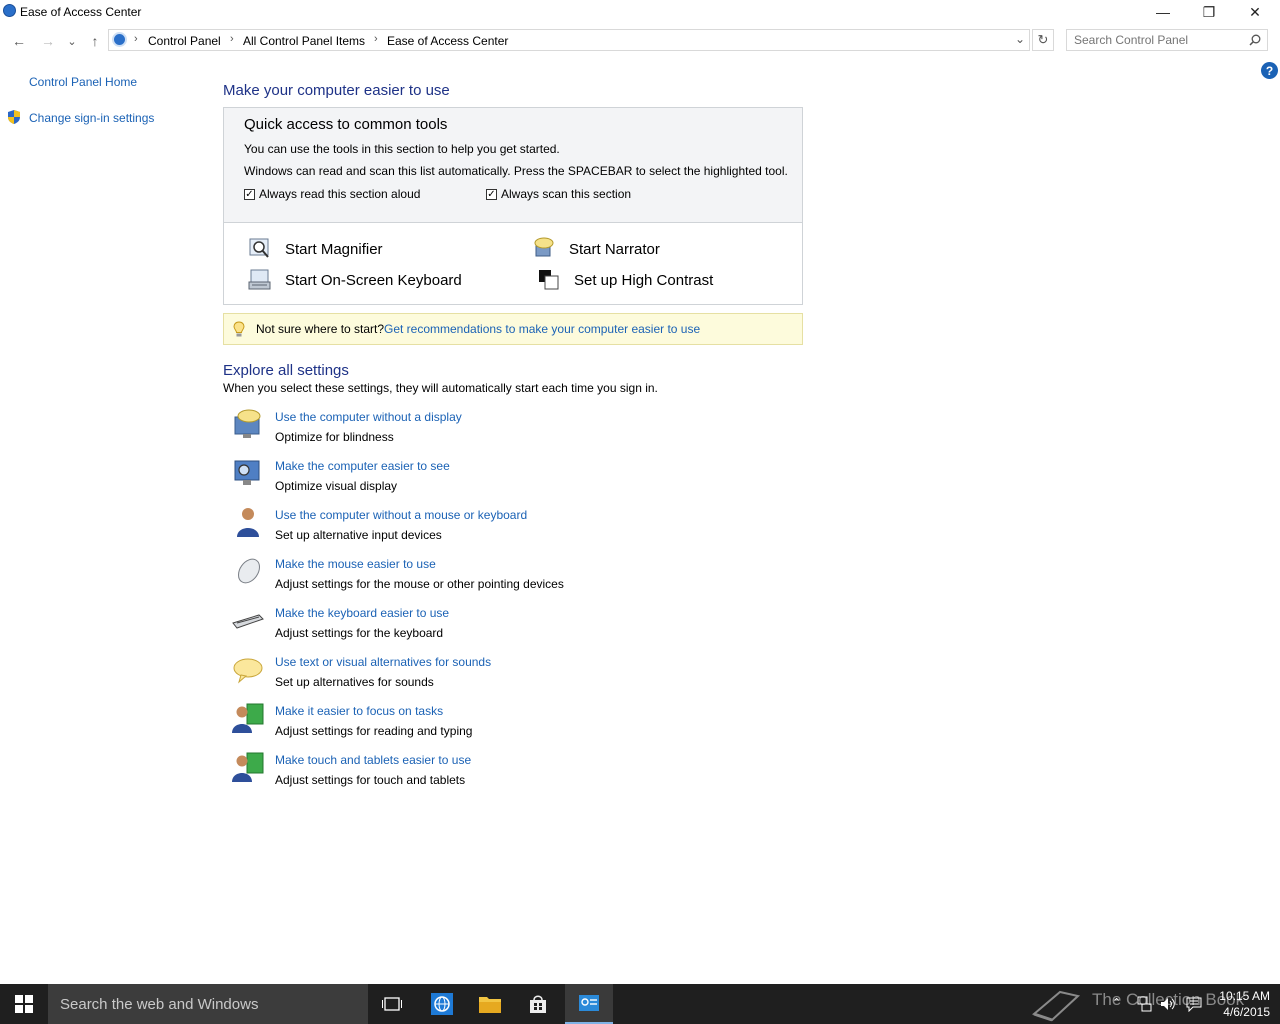  Describe the element at coordinates (339, 194) in the screenshot. I see `read-aloud-label: Always read this section aloud` at that location.